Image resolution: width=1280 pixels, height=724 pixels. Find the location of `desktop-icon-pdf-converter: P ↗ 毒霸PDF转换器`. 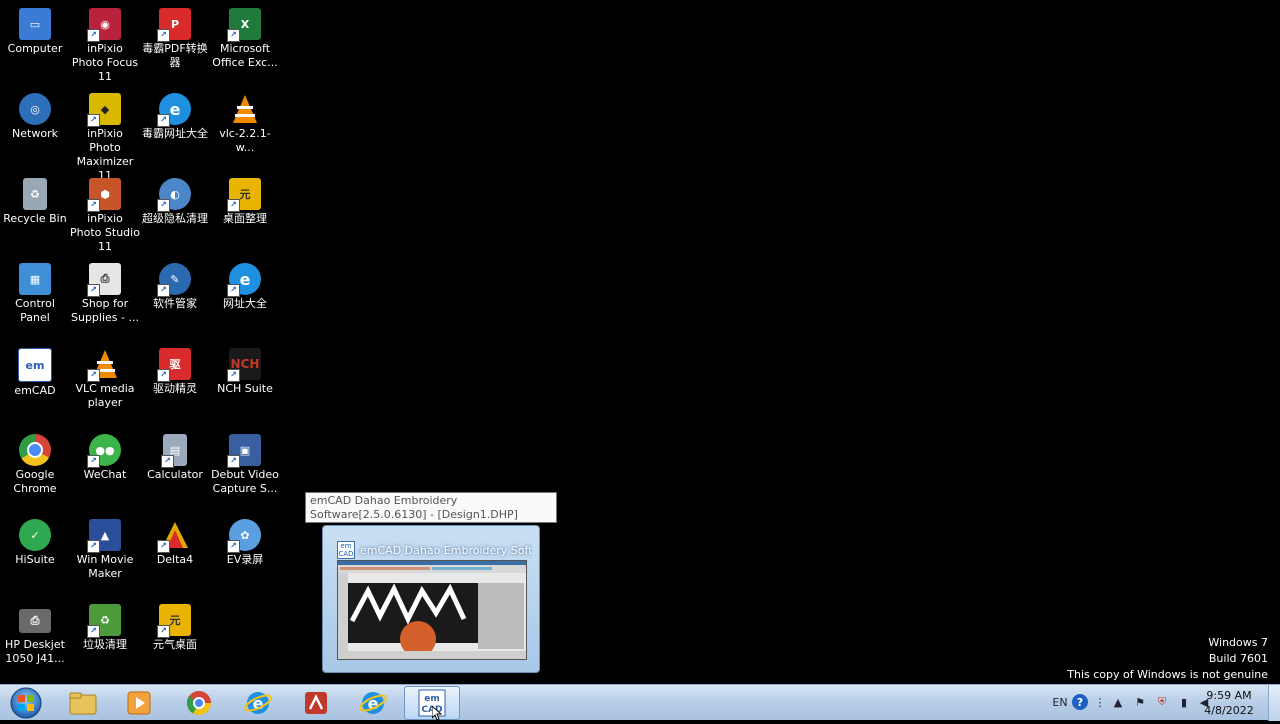

desktop-icon-pdf-converter: P ↗ 毒霸PDF转换器 is located at coordinates (175, 44).